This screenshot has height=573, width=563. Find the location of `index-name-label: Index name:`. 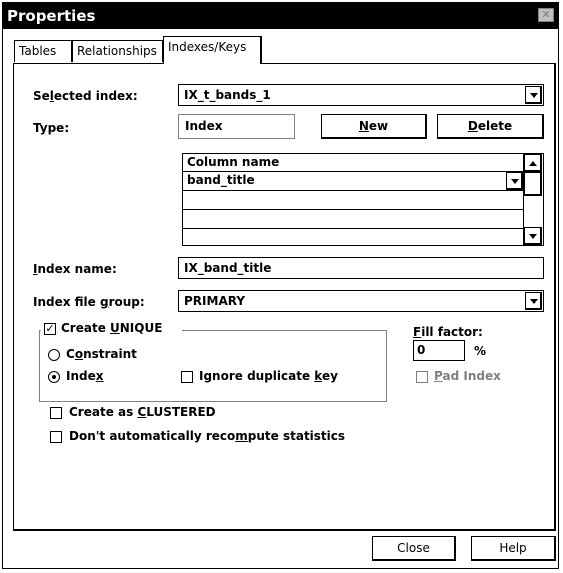

index-name-label: Index name: is located at coordinates (75, 269).